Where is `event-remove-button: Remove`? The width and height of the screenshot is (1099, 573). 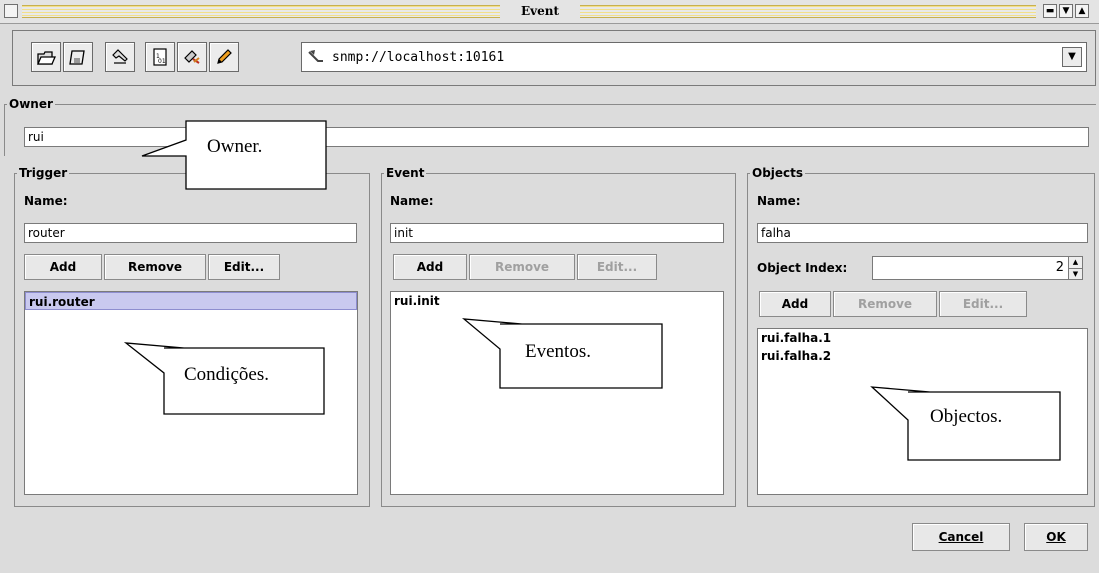 event-remove-button: Remove is located at coordinates (522, 267).